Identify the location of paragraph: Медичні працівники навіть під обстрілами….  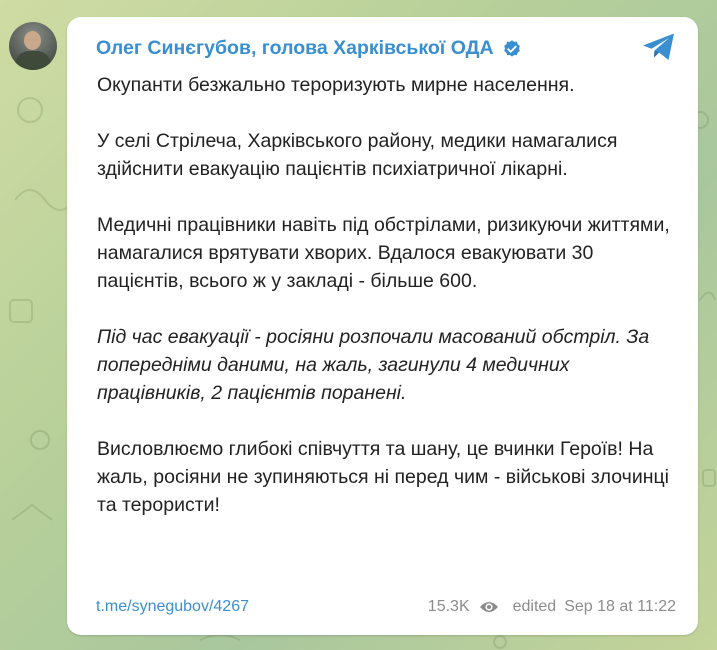
(383, 253).